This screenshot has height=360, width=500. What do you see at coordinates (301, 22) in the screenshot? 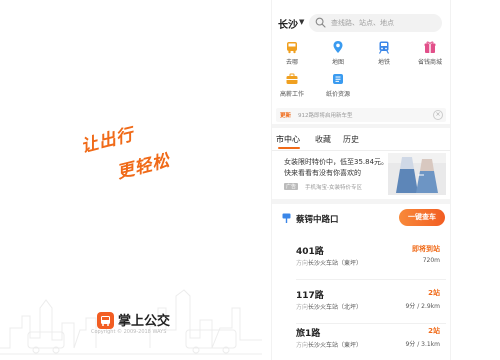
I see `caret-down-icon: ▼` at bounding box center [301, 22].